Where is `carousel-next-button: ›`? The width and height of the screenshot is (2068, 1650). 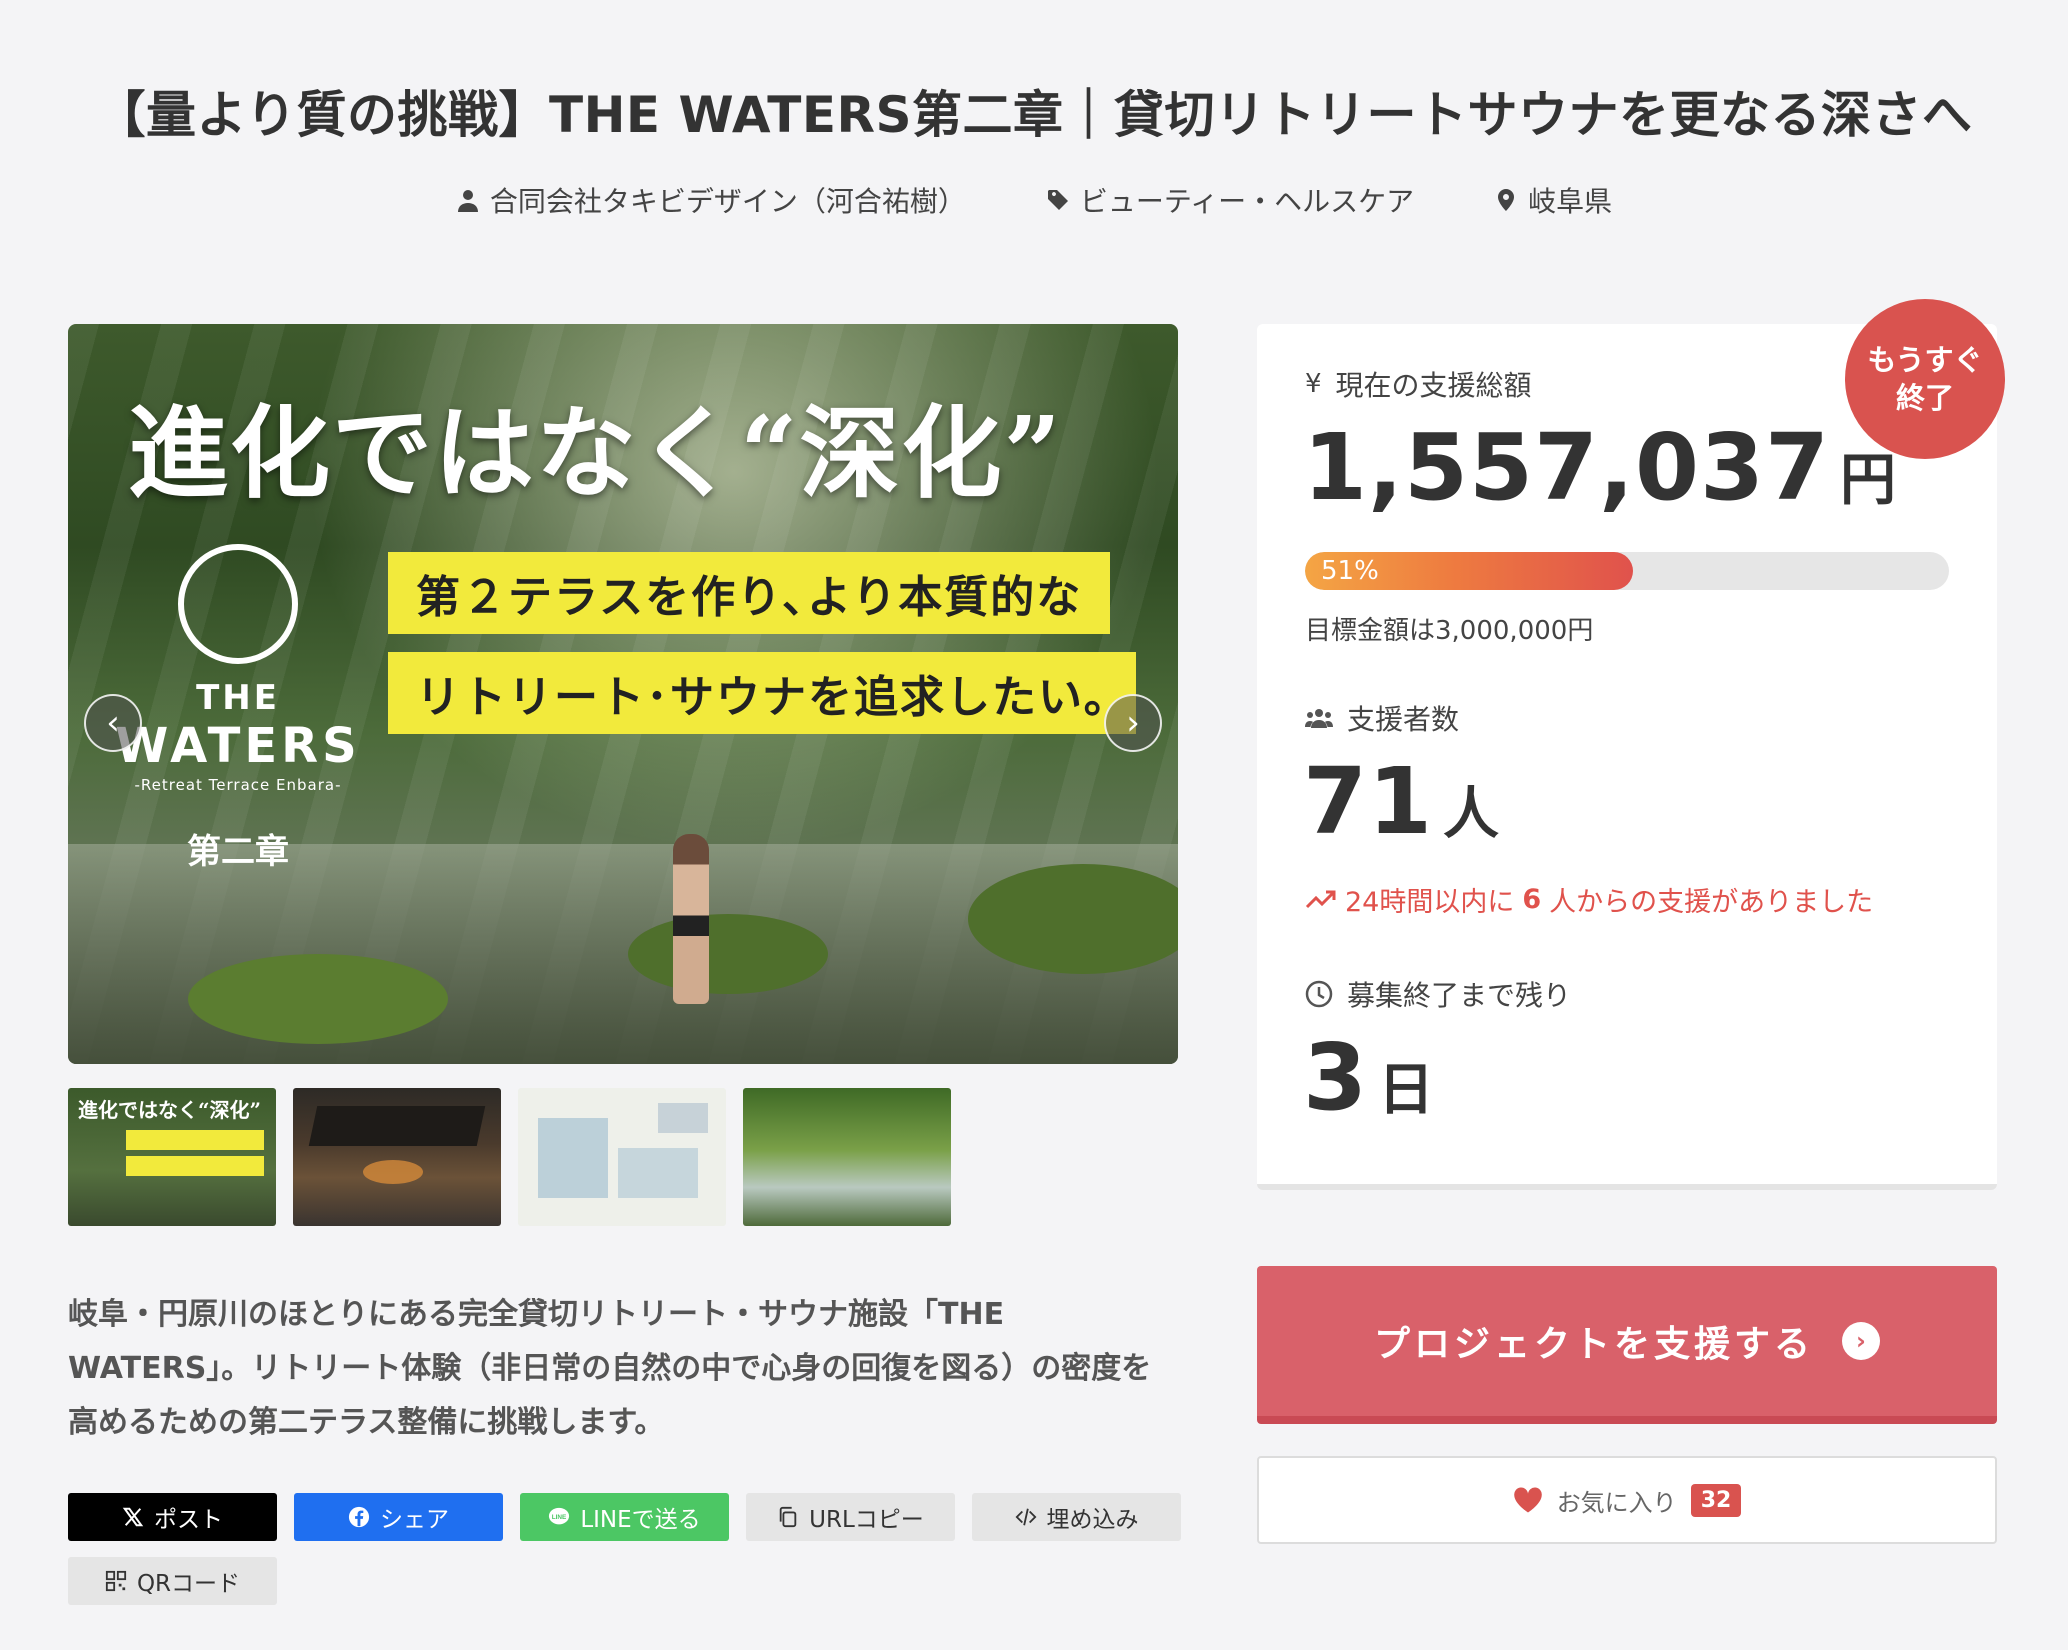 carousel-next-button: › is located at coordinates (1133, 723).